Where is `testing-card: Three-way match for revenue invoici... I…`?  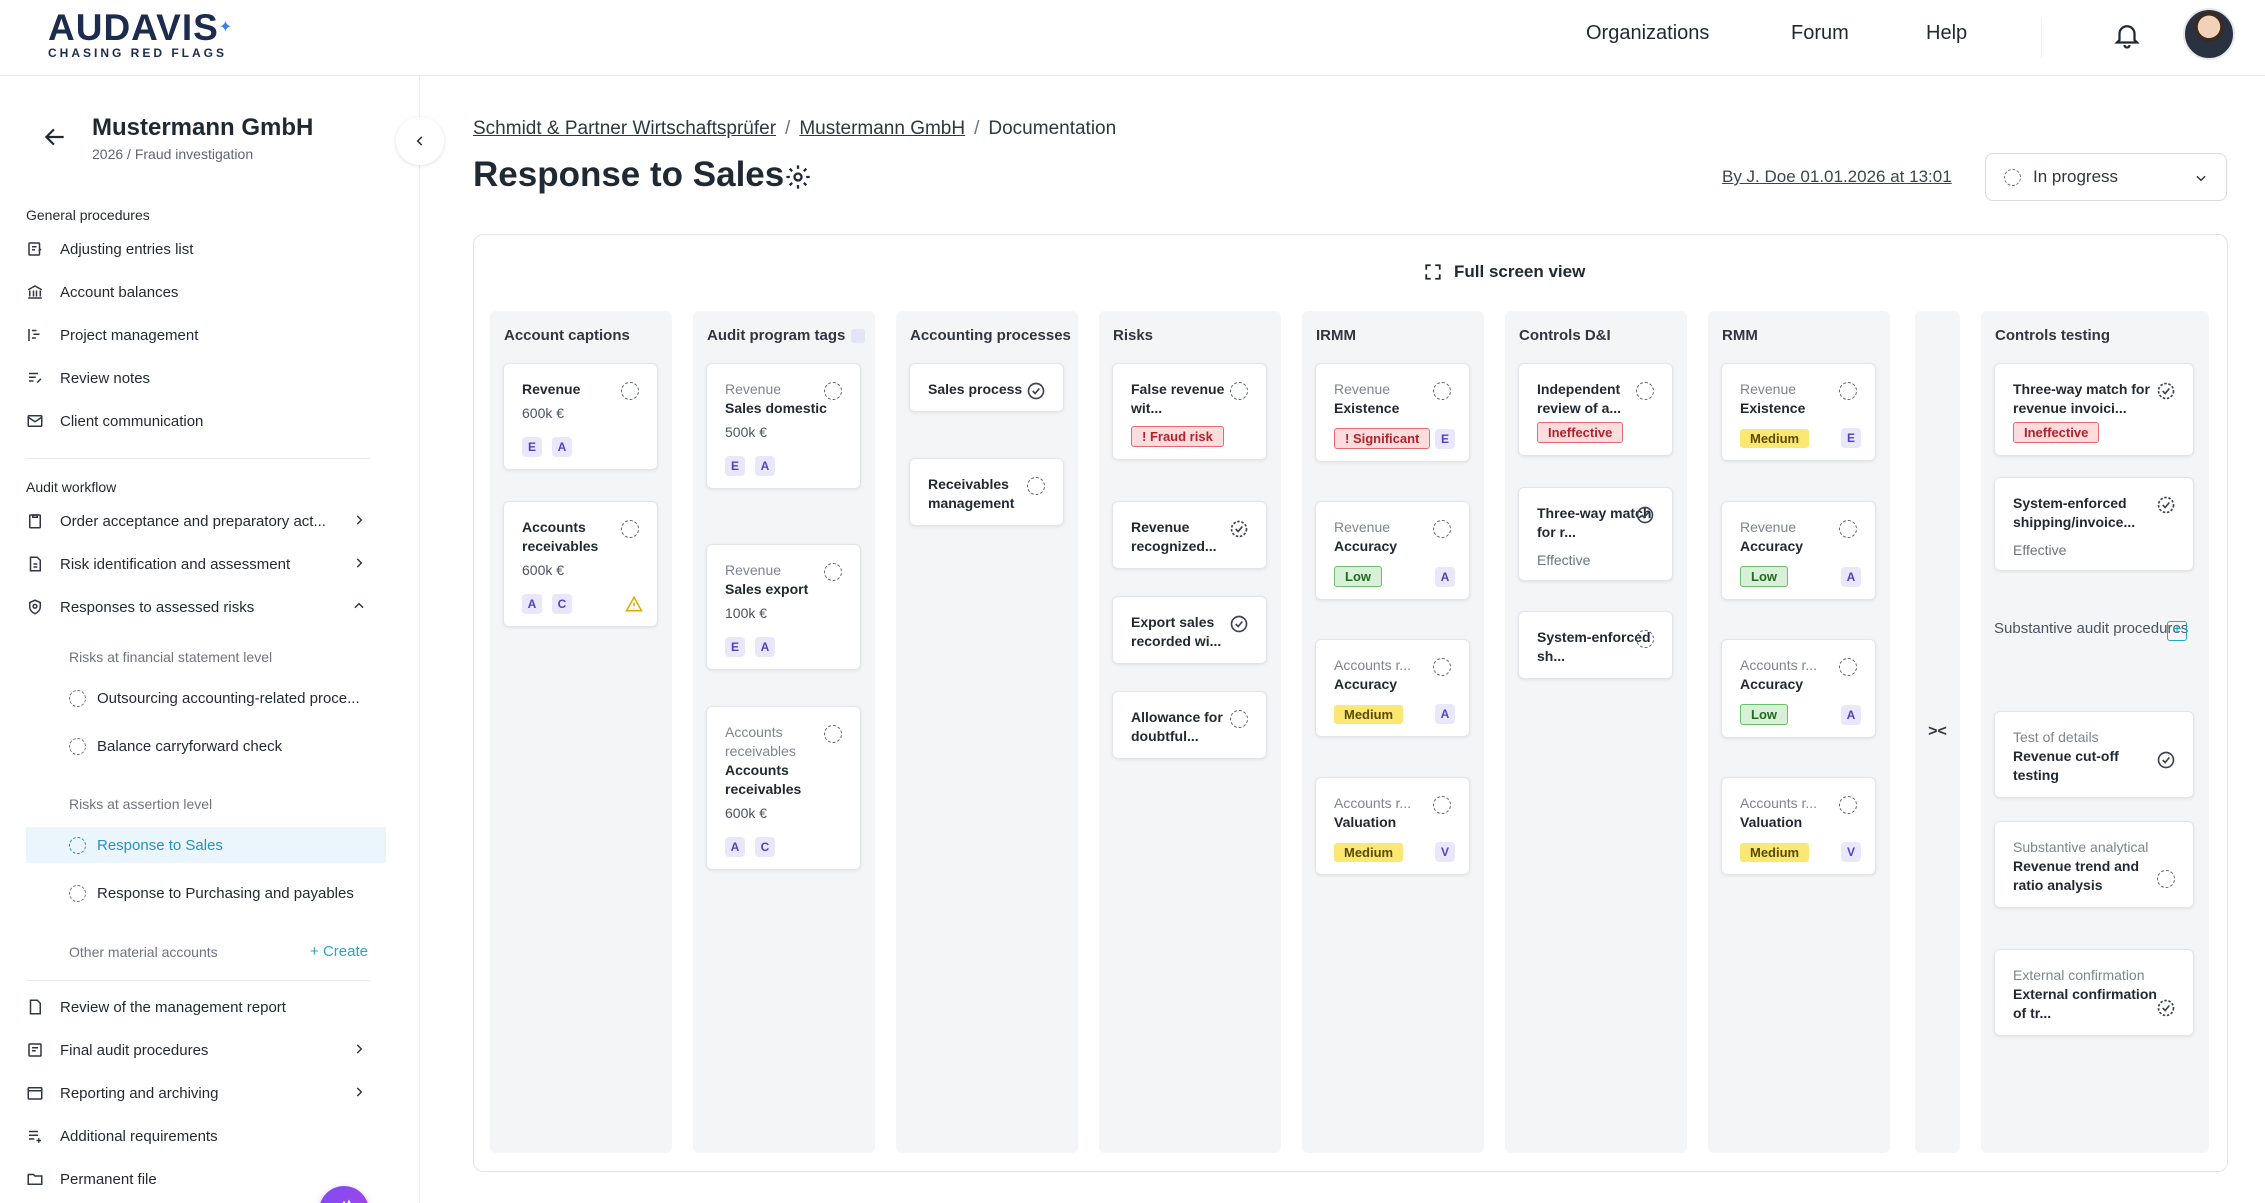
testing-card: Three-way match for revenue invoici... I… is located at coordinates (2094, 409).